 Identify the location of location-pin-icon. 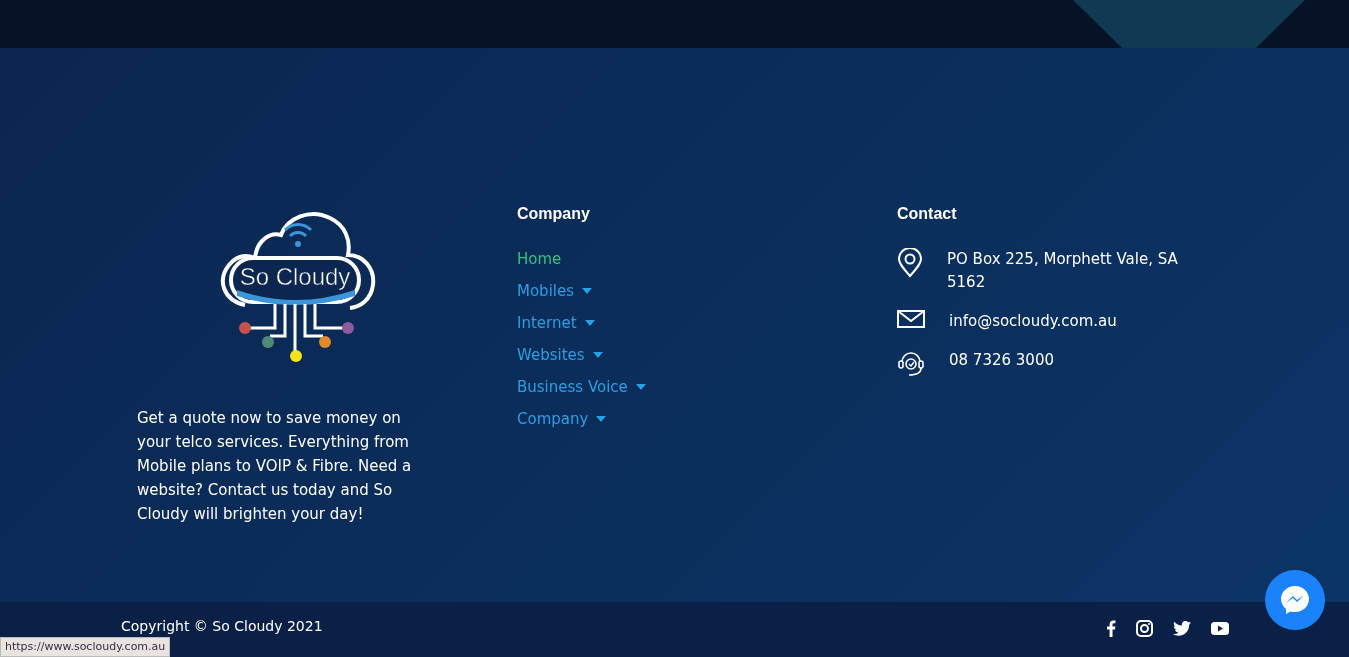
(910, 263).